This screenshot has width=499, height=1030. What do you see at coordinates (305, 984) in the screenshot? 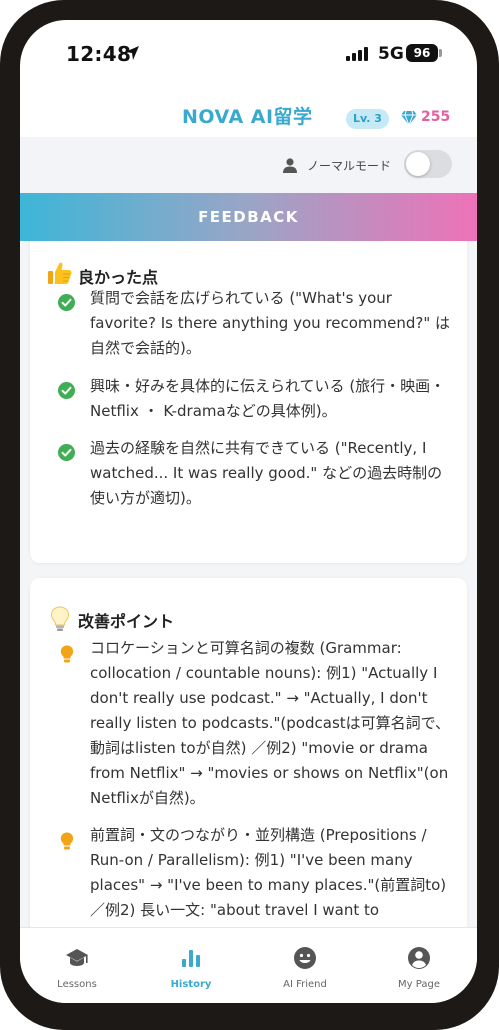
I see `tab-label-ai-friend: AI Friend` at bounding box center [305, 984].